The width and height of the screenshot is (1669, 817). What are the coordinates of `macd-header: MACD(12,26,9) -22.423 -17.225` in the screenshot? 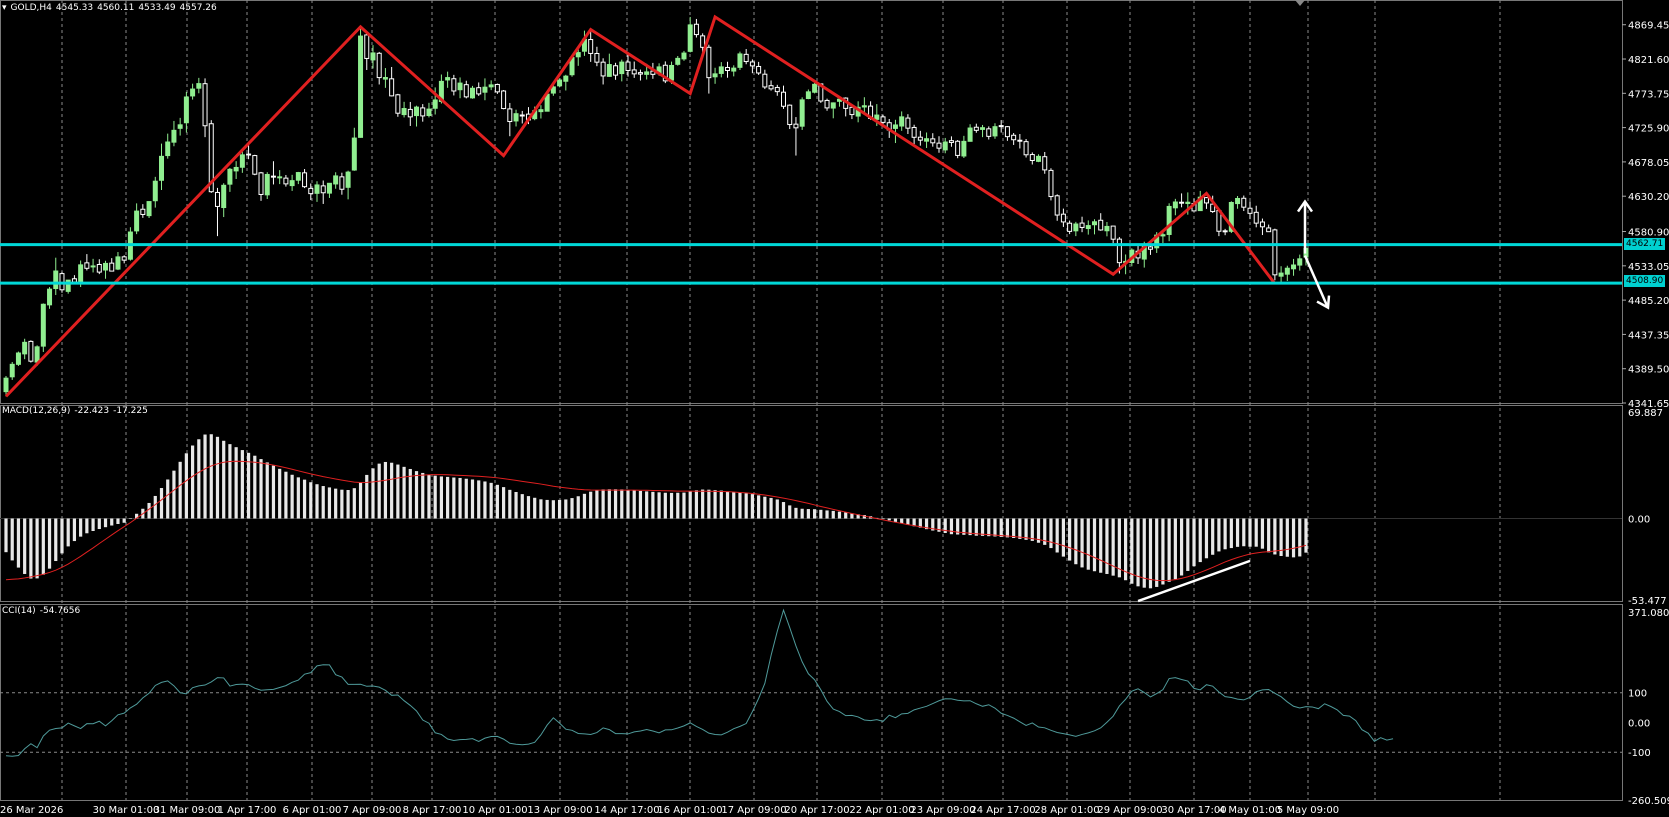 It's located at (77, 411).